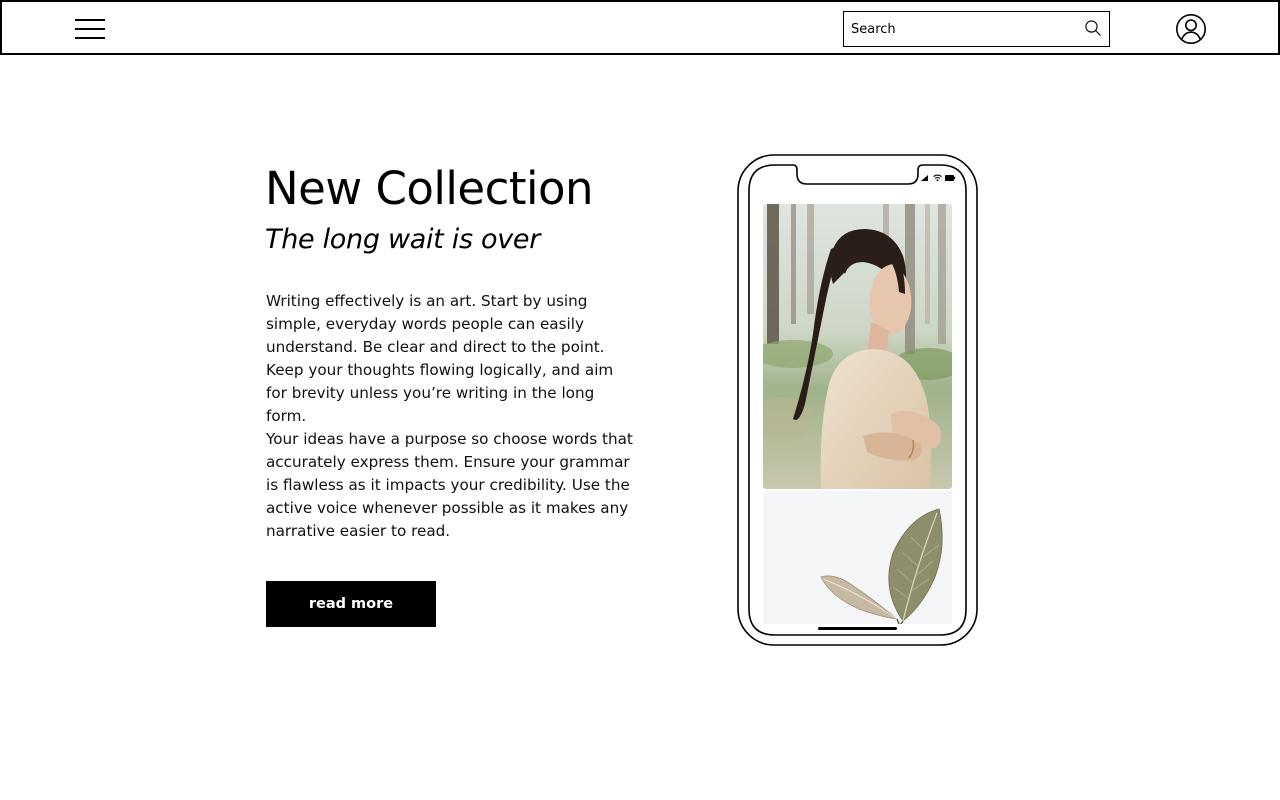  I want to click on search-box, so click(976, 29).